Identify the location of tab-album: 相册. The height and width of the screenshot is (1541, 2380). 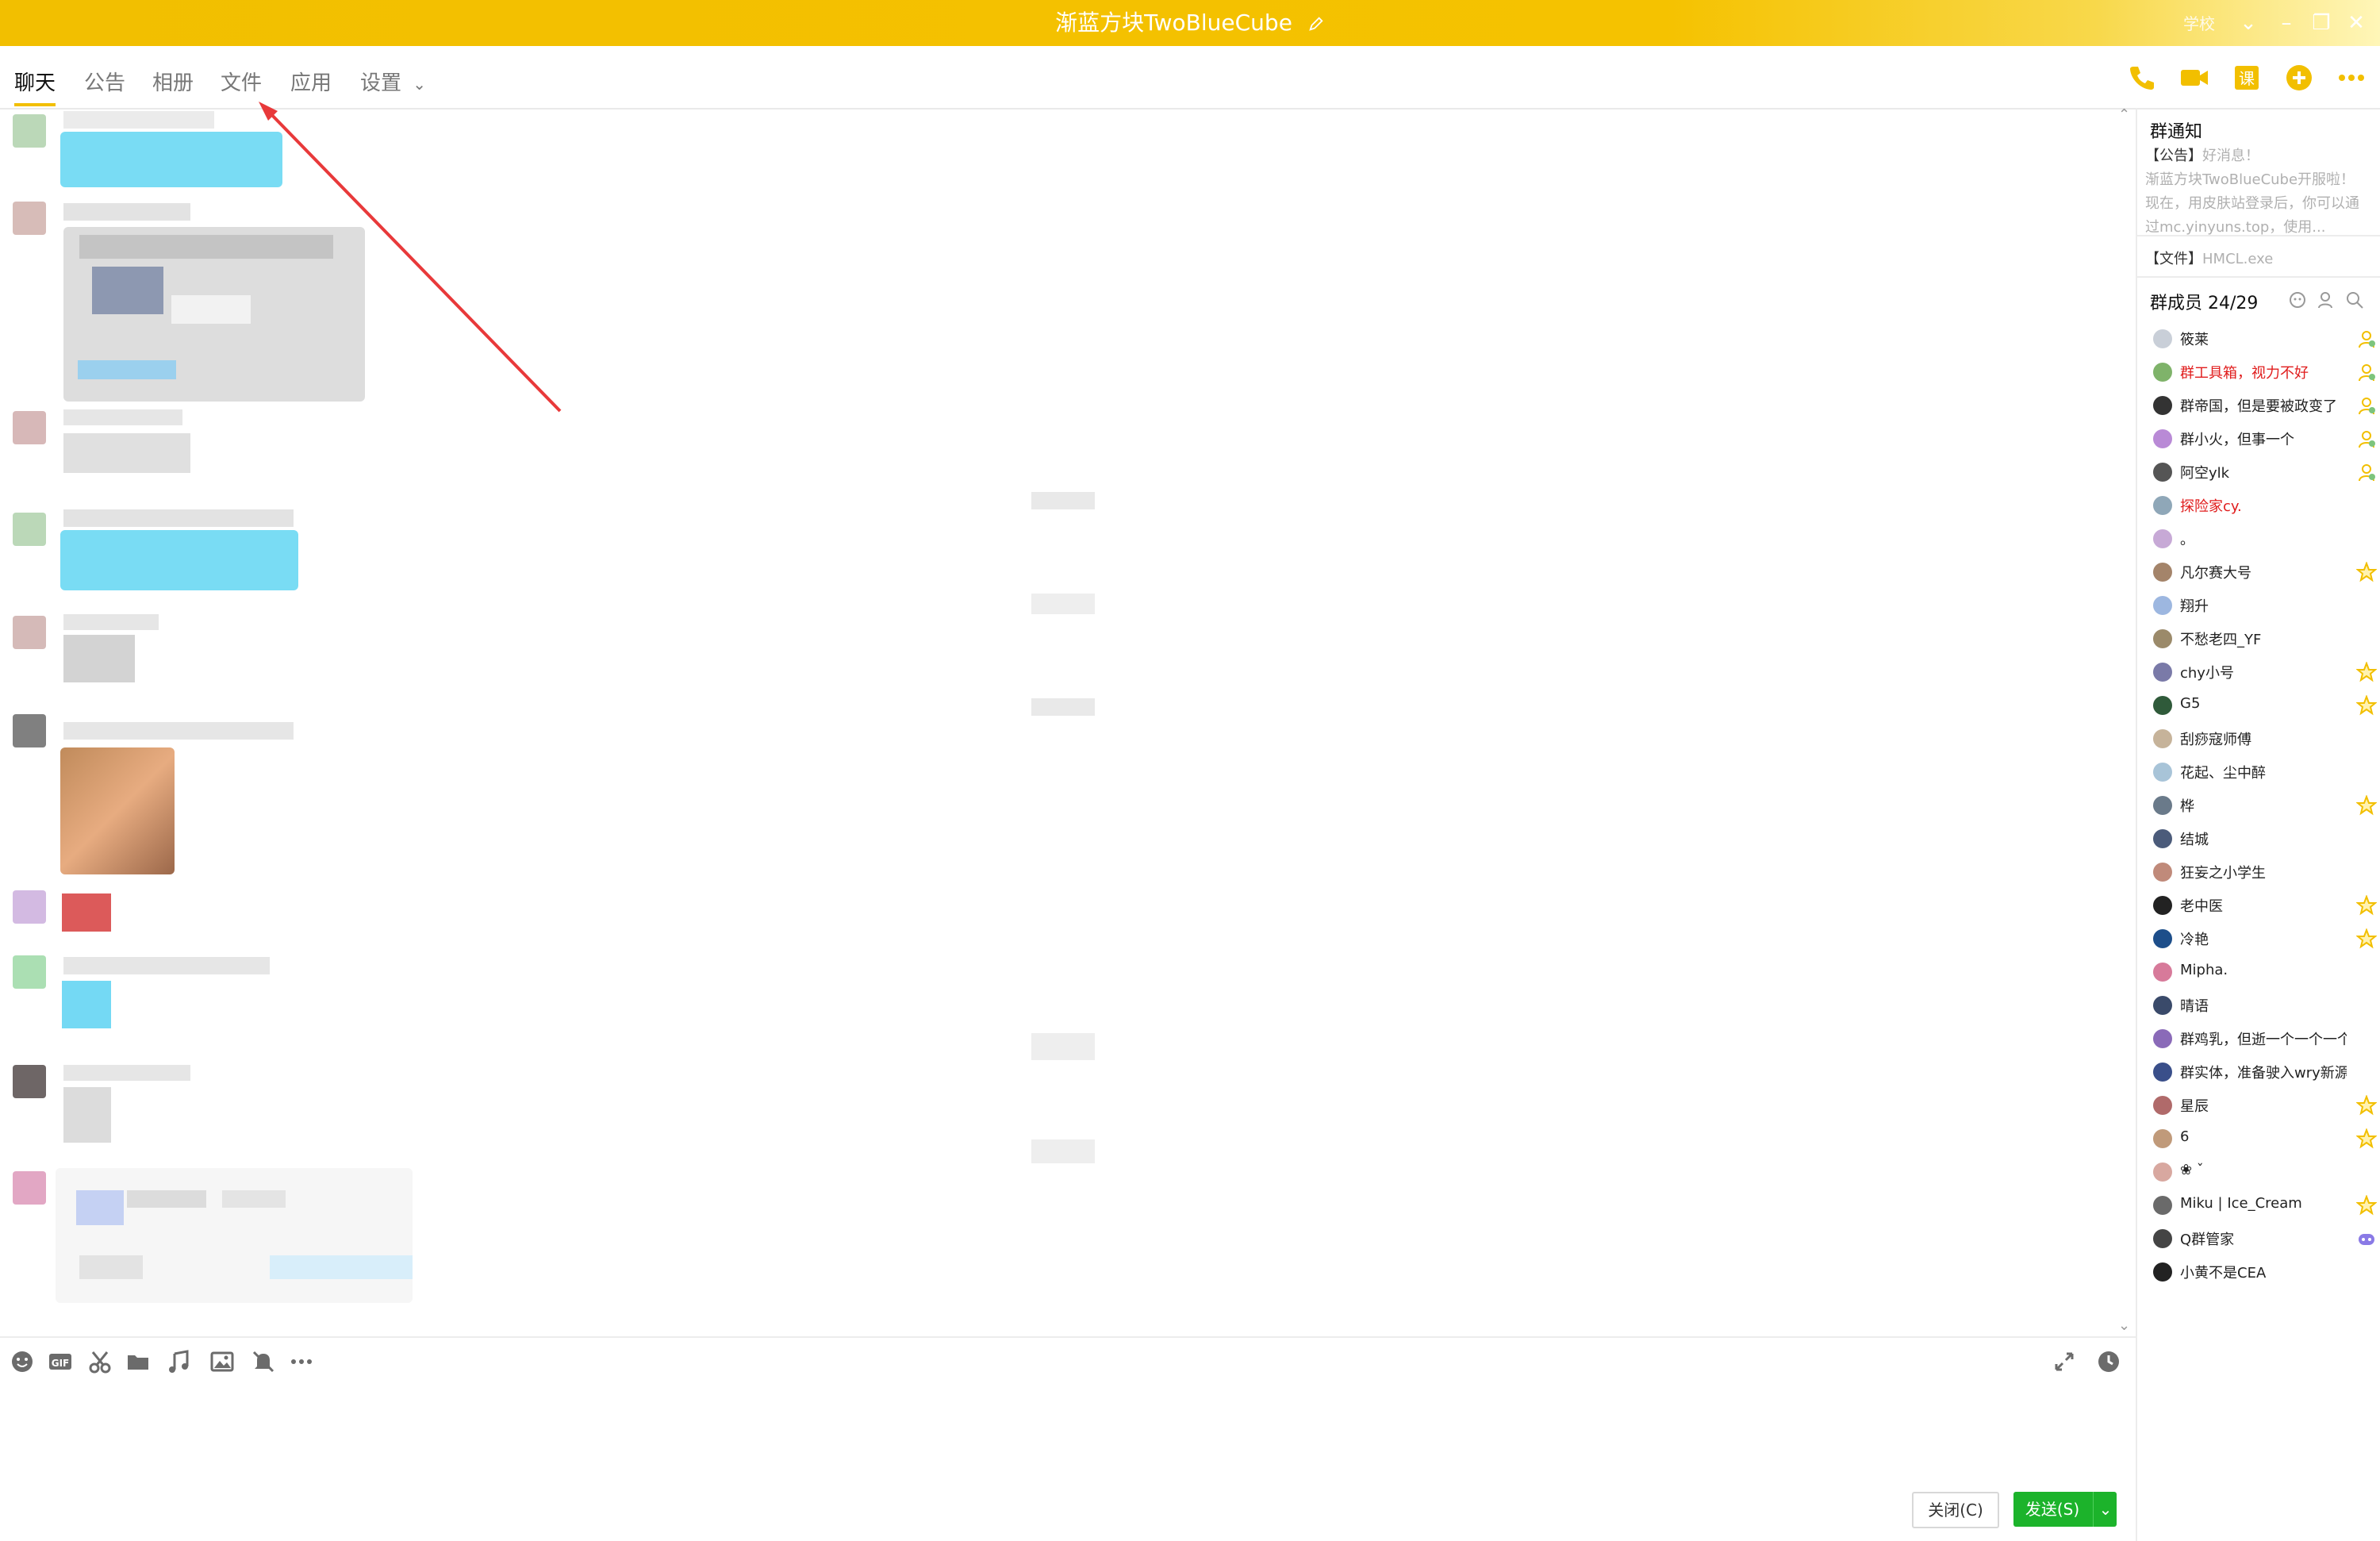
(173, 81).